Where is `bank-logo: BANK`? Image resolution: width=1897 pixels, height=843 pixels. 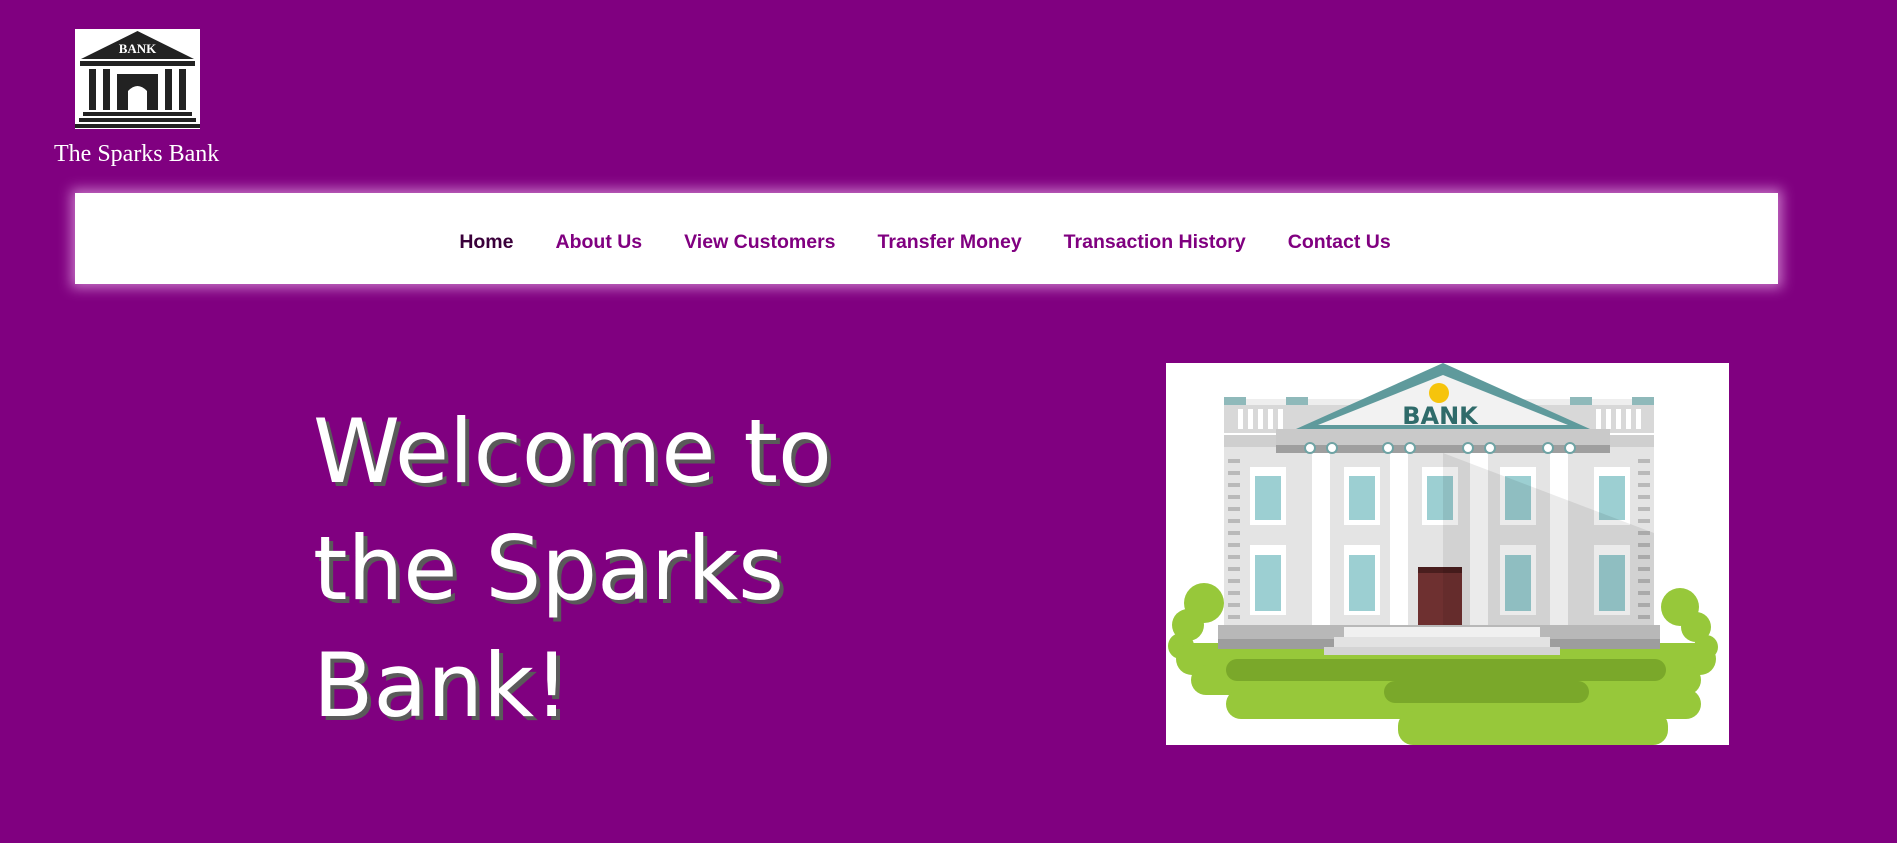
bank-logo: BANK is located at coordinates (137, 79).